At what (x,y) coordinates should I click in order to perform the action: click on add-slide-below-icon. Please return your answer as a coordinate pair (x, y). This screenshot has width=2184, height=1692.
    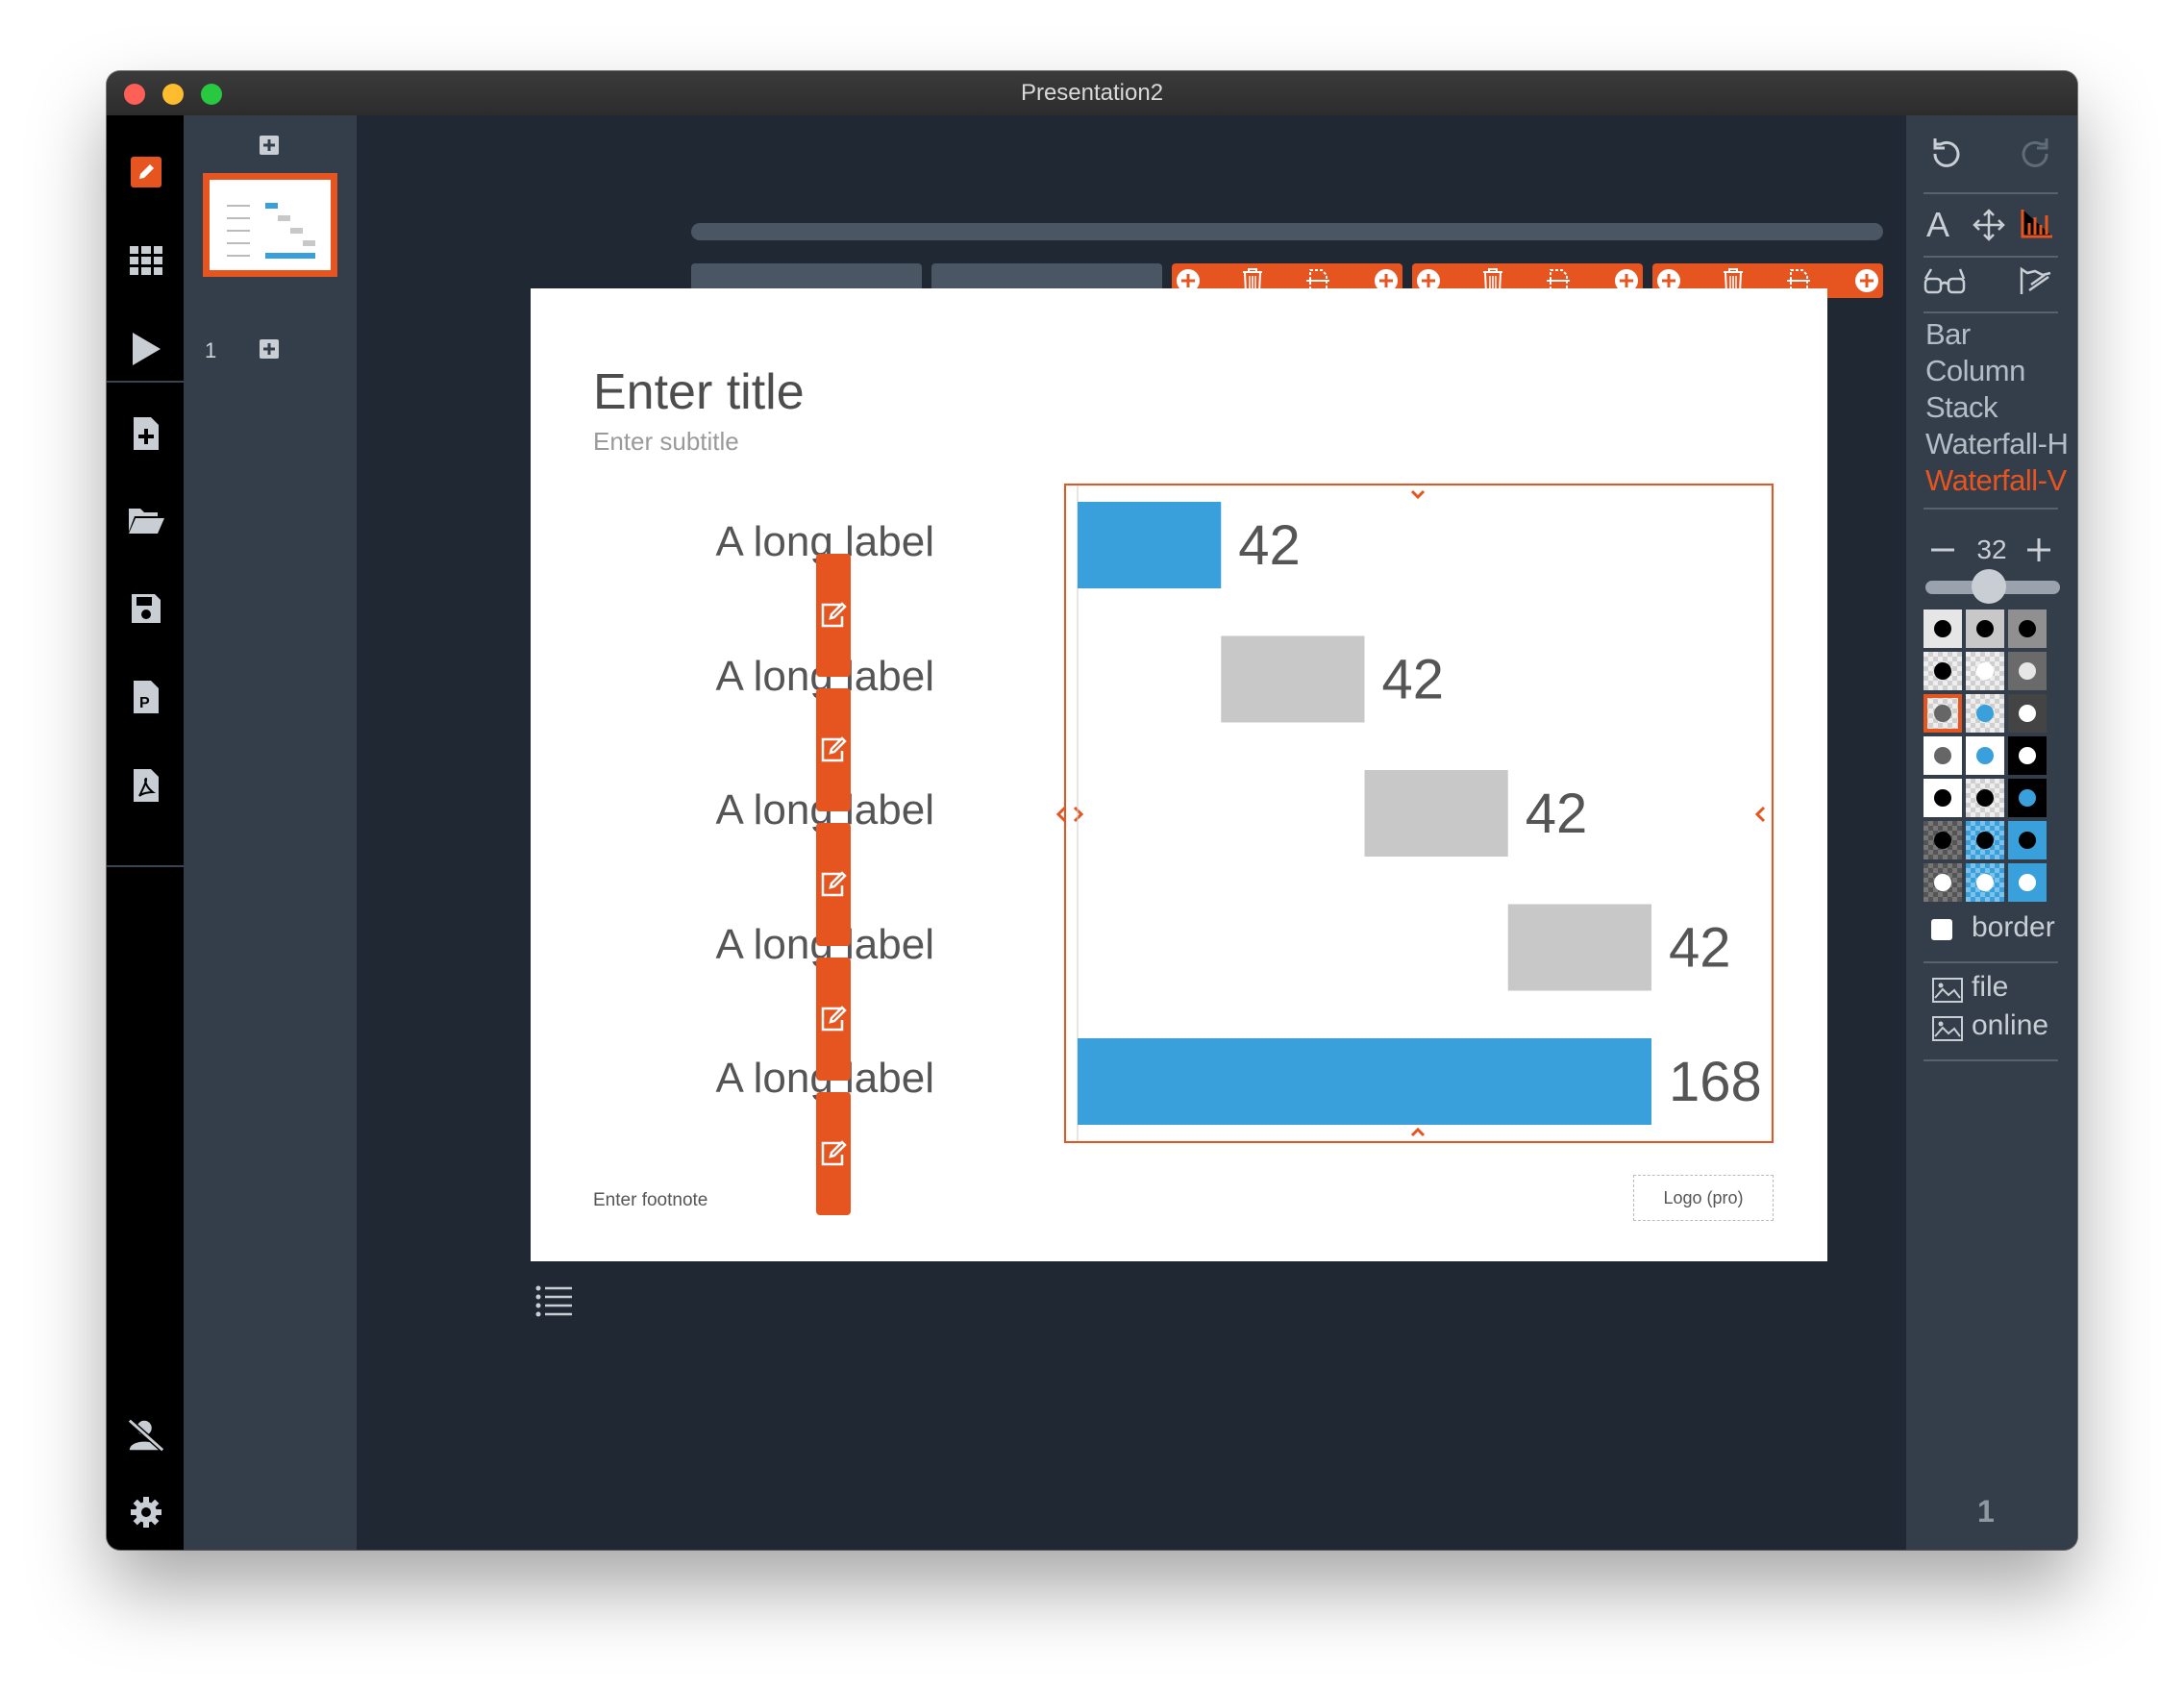
    Looking at the image, I should click on (269, 349).